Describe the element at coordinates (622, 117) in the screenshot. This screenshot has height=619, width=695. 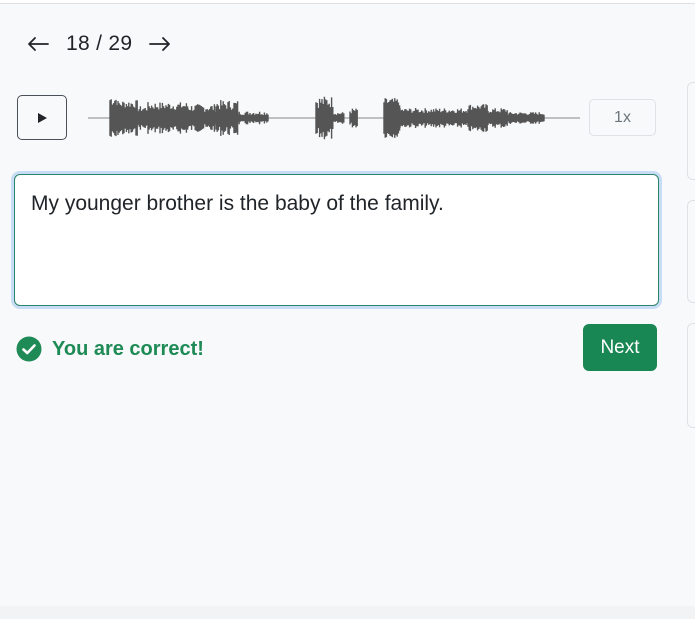
I see `playback-speed-button: 1x` at that location.